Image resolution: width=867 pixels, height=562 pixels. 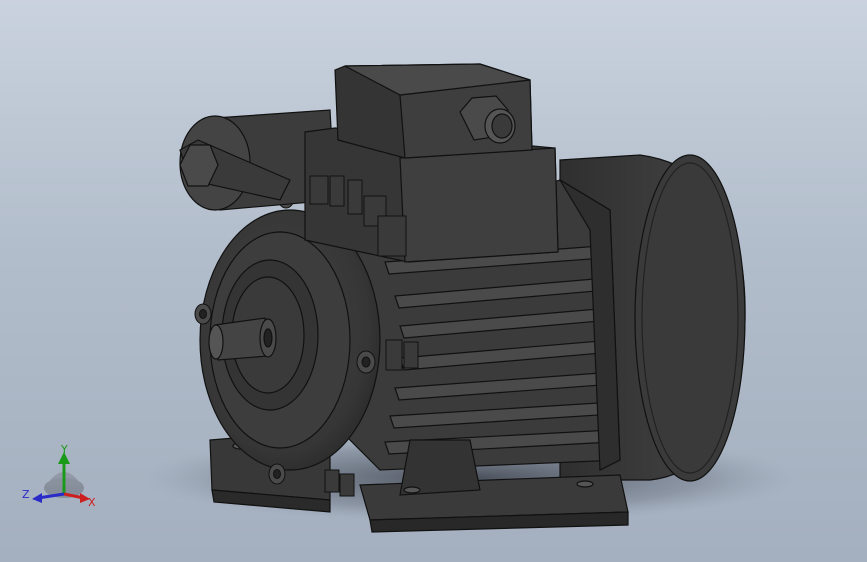 I want to click on orientation-triad: Y X Z, so click(x=59, y=476).